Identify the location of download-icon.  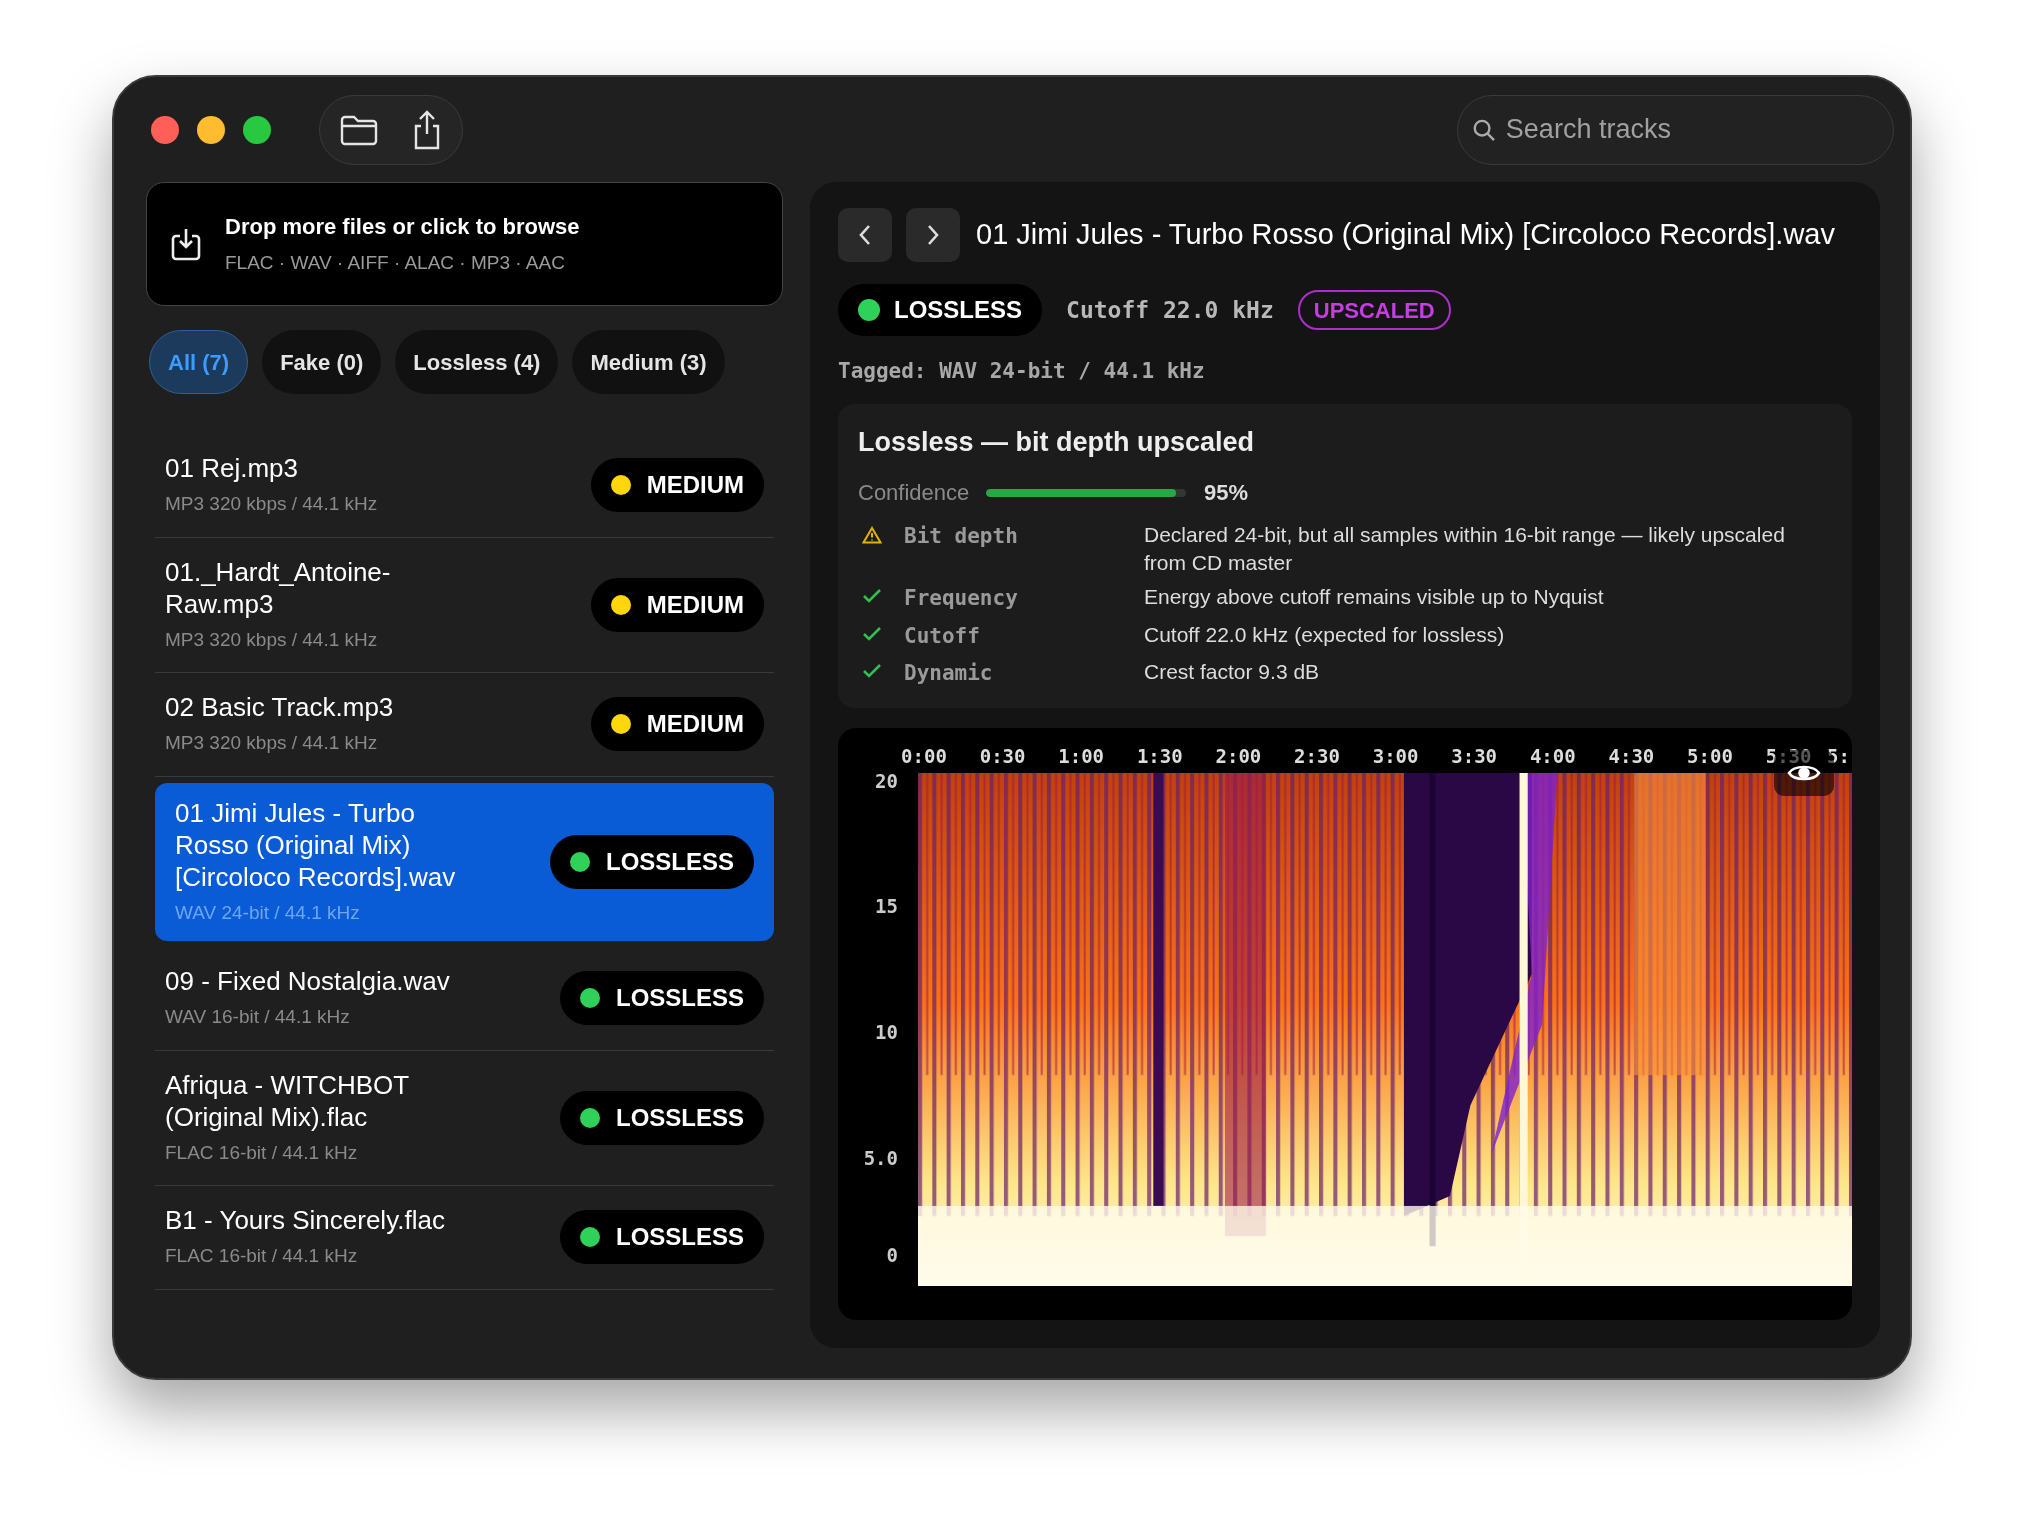
(186, 244).